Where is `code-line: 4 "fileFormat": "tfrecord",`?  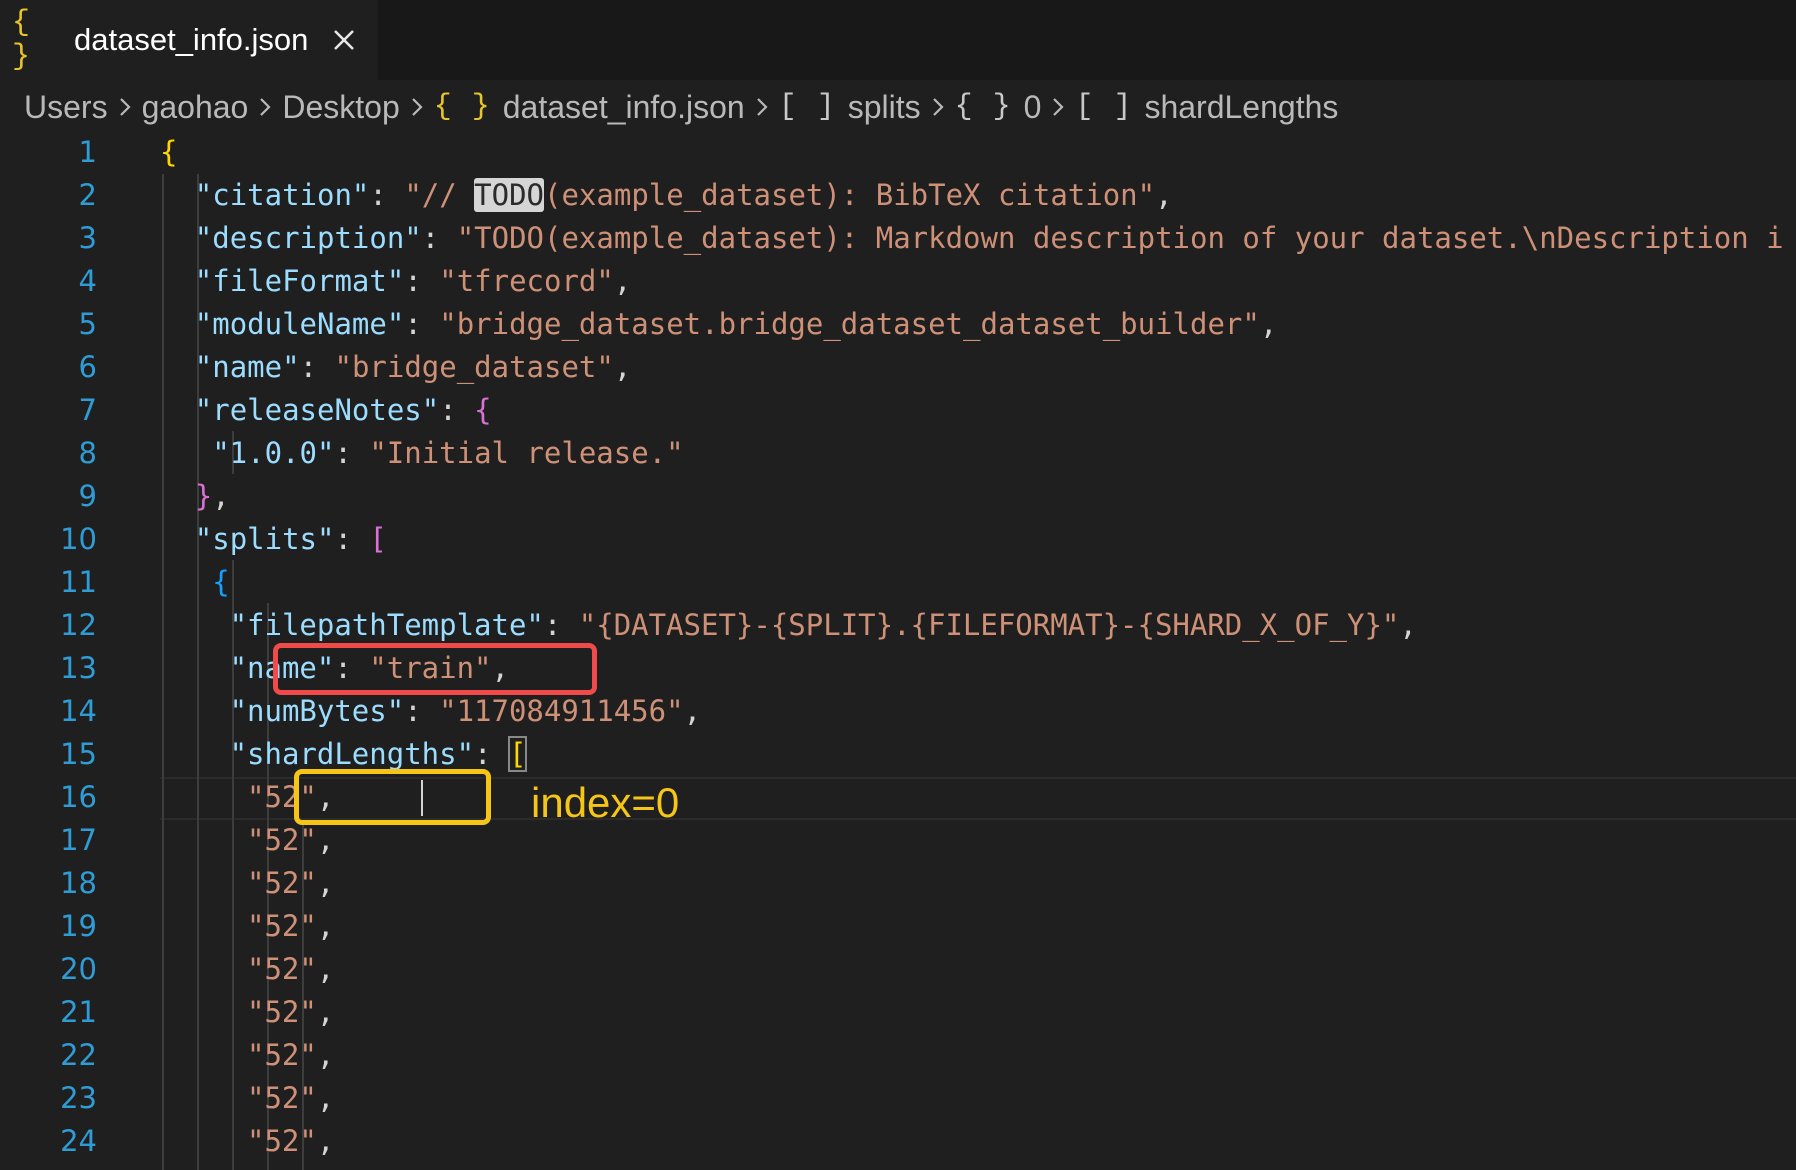
code-line: 4 "fileFormat": "tfrecord", is located at coordinates (898, 281).